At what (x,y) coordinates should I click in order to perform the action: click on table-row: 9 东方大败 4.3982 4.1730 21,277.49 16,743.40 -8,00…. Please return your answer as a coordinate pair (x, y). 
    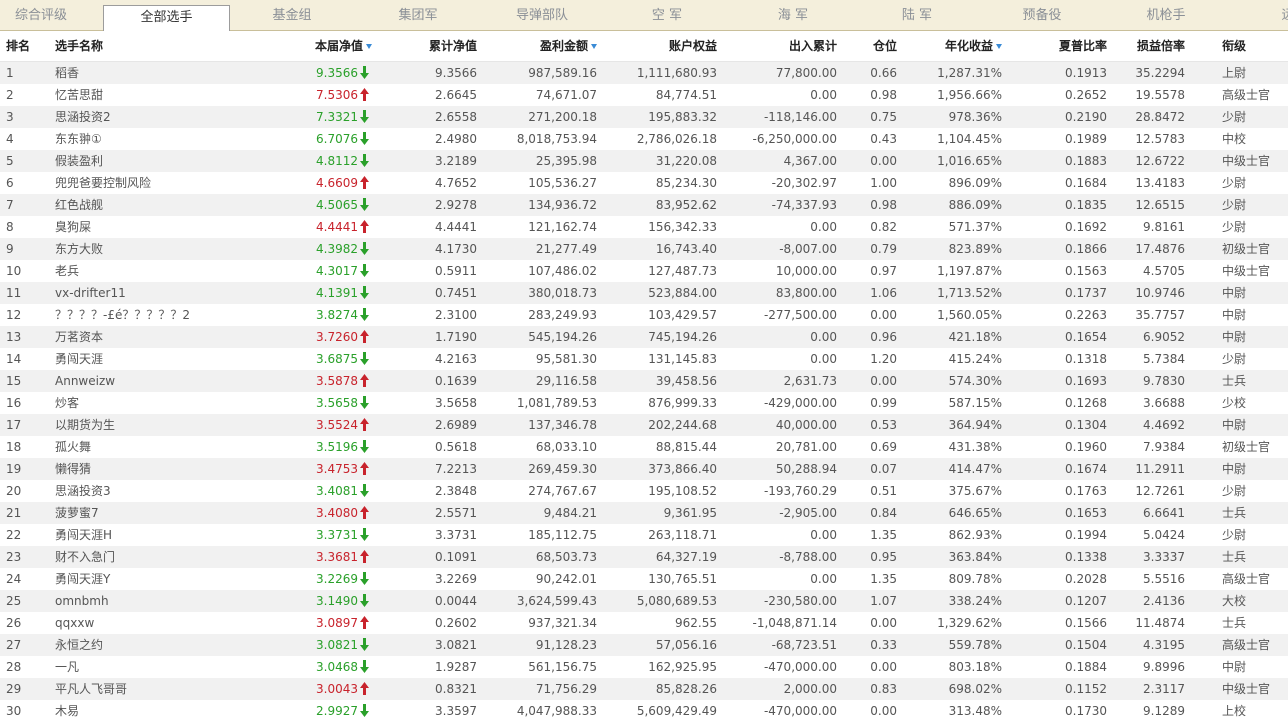
    Looking at the image, I should click on (644, 249).